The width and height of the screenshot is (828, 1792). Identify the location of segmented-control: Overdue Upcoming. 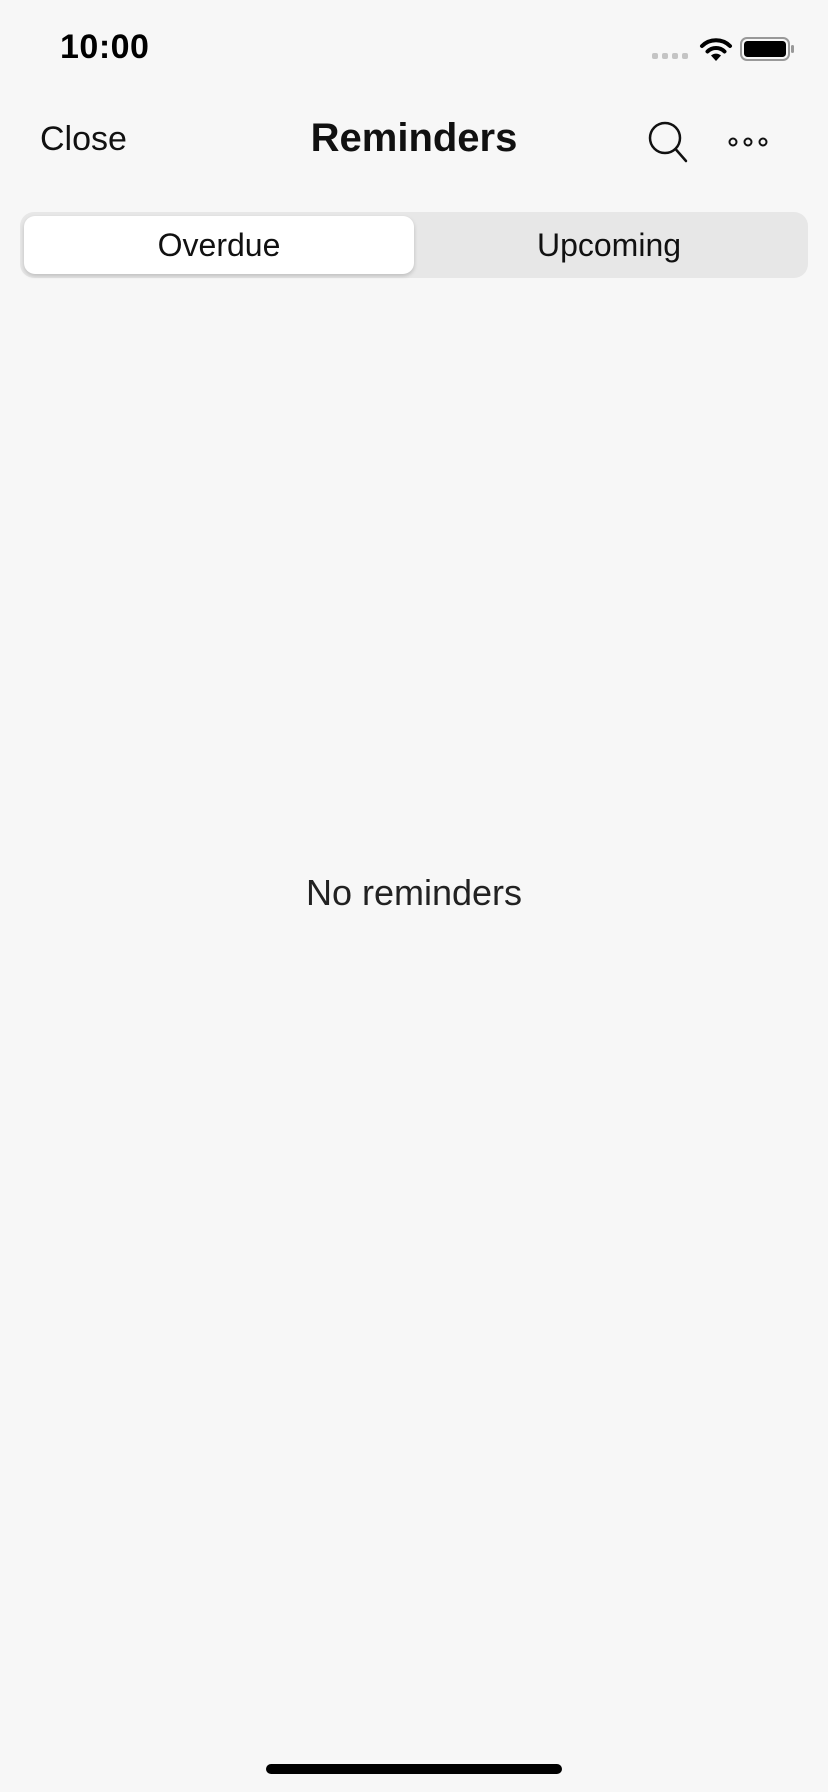
(414, 245).